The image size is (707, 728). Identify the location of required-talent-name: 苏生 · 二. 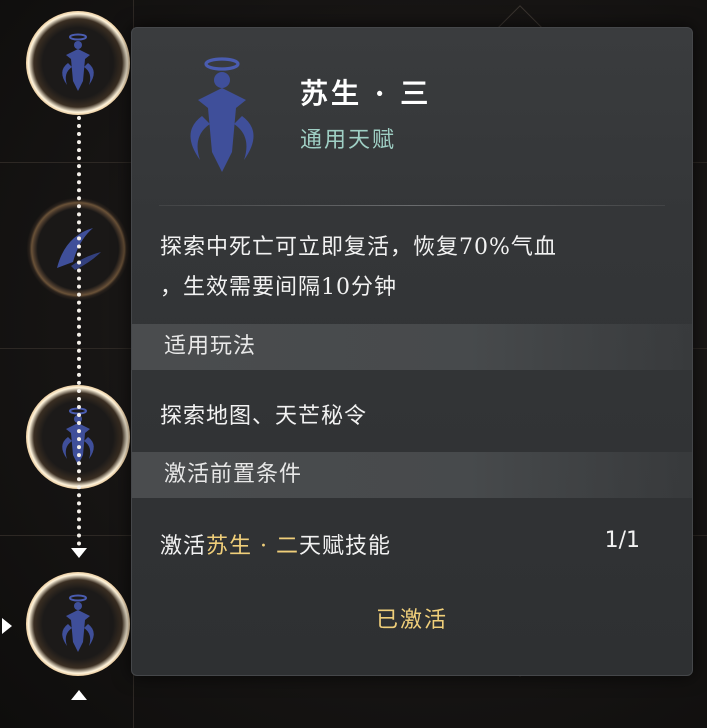
(252, 546).